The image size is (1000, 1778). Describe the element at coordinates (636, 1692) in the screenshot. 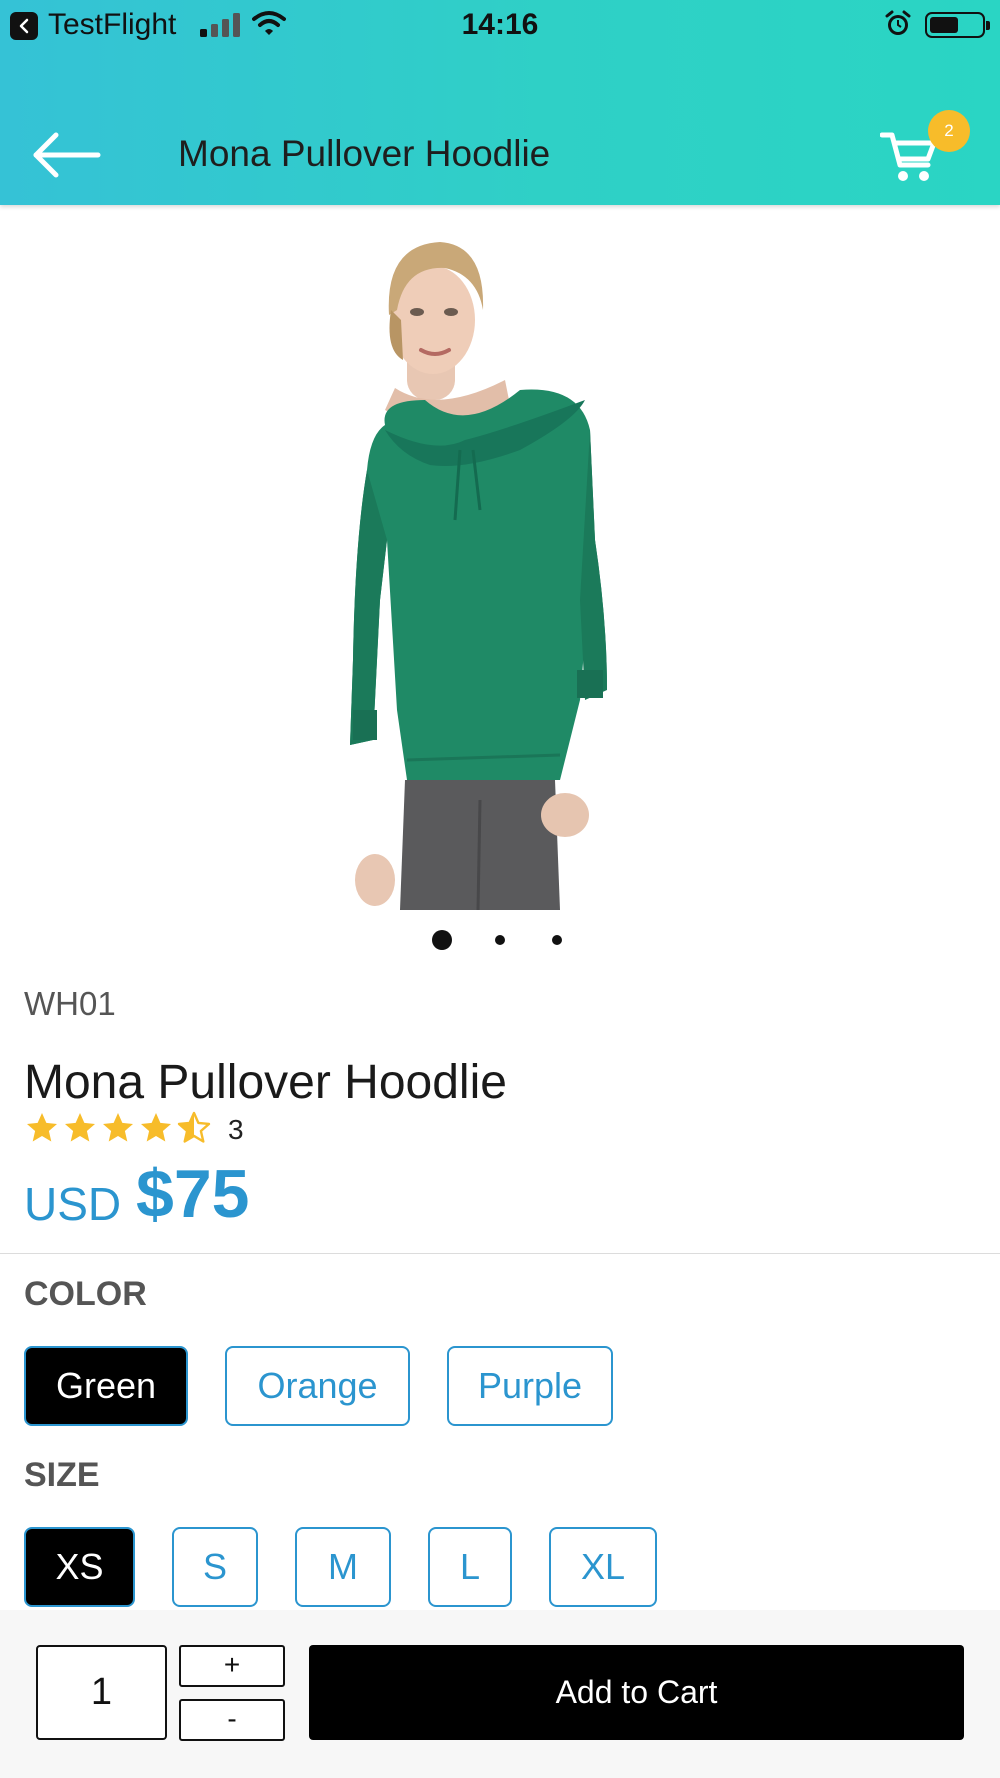

I see `add-to-cart-button: Add to Cart` at that location.